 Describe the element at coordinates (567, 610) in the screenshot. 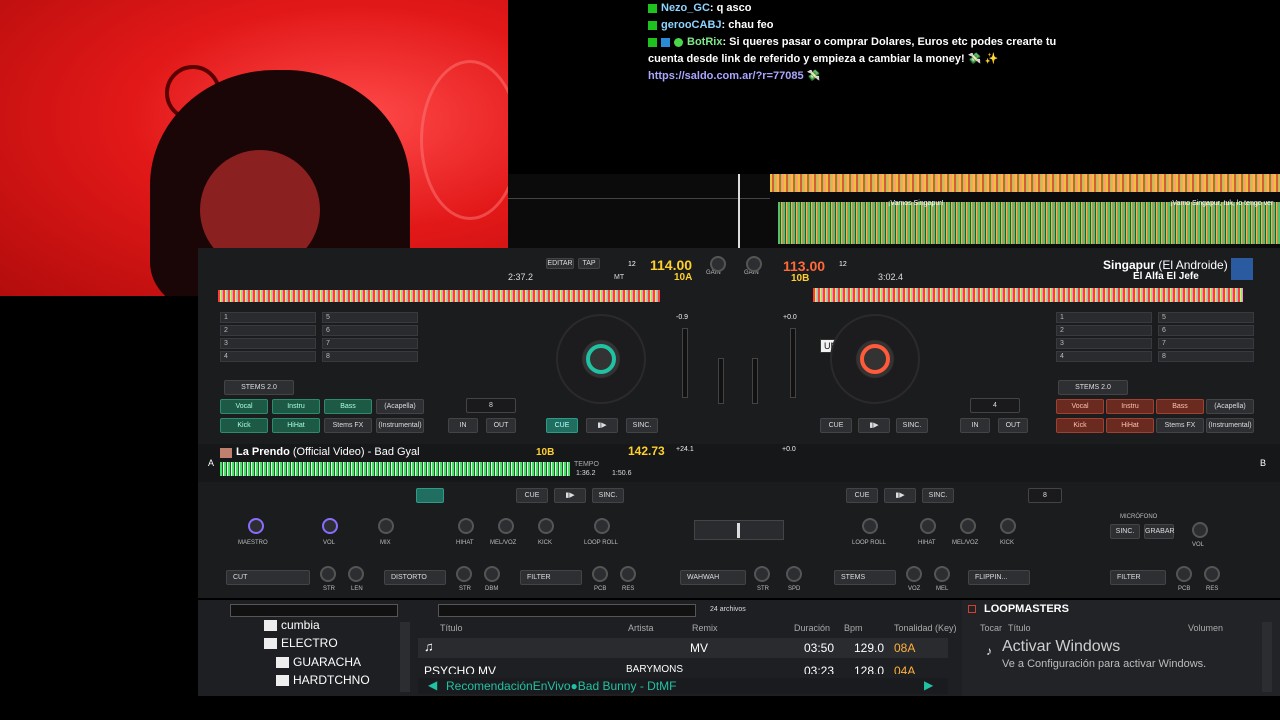

I see `search-input` at that location.